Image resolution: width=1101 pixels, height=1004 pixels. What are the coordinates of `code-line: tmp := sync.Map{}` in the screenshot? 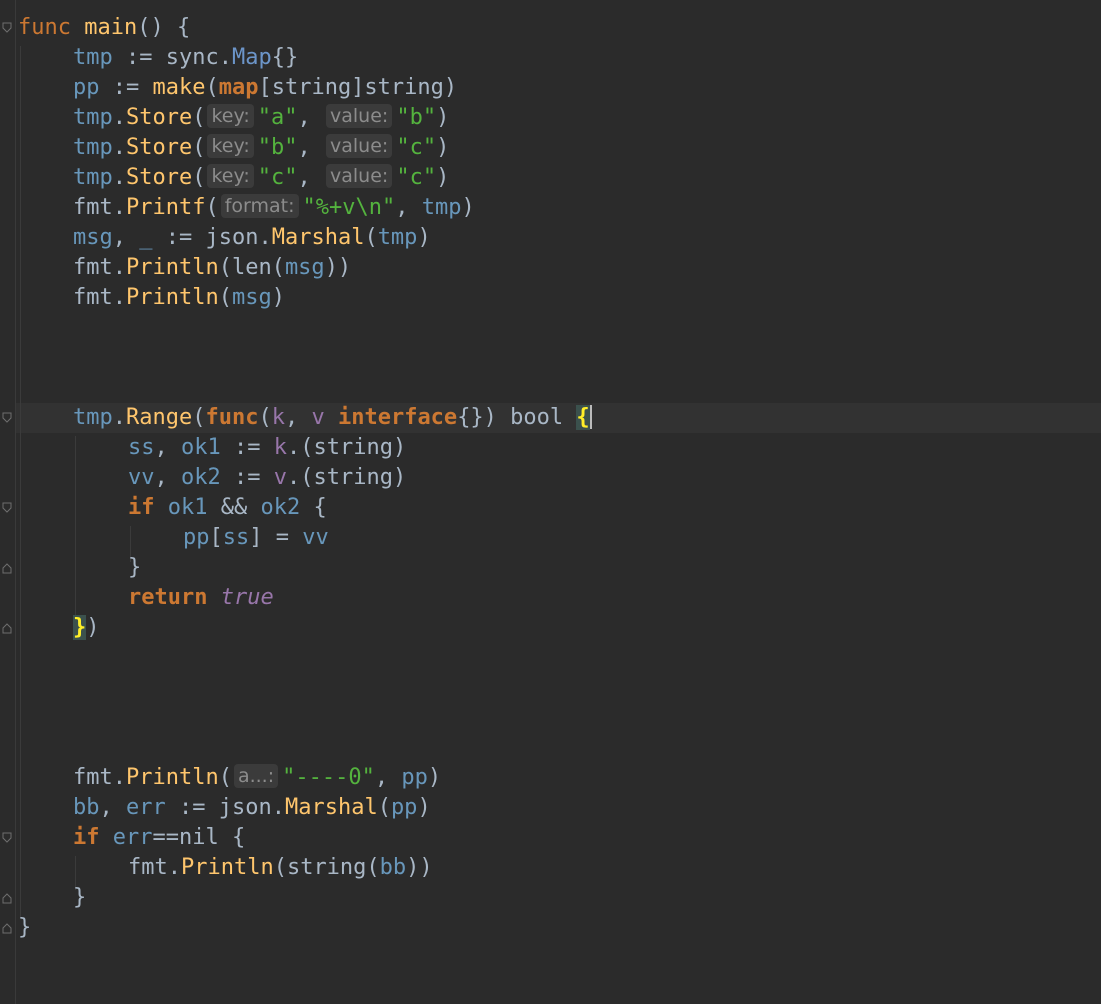 It's located at (185, 58).